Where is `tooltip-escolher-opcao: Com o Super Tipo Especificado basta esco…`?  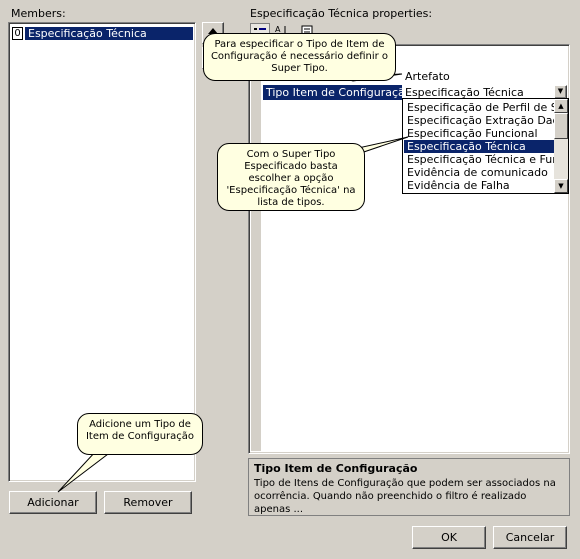
tooltip-escolher-opcao: Com o Super Tipo Especificado basta esco… is located at coordinates (291, 177).